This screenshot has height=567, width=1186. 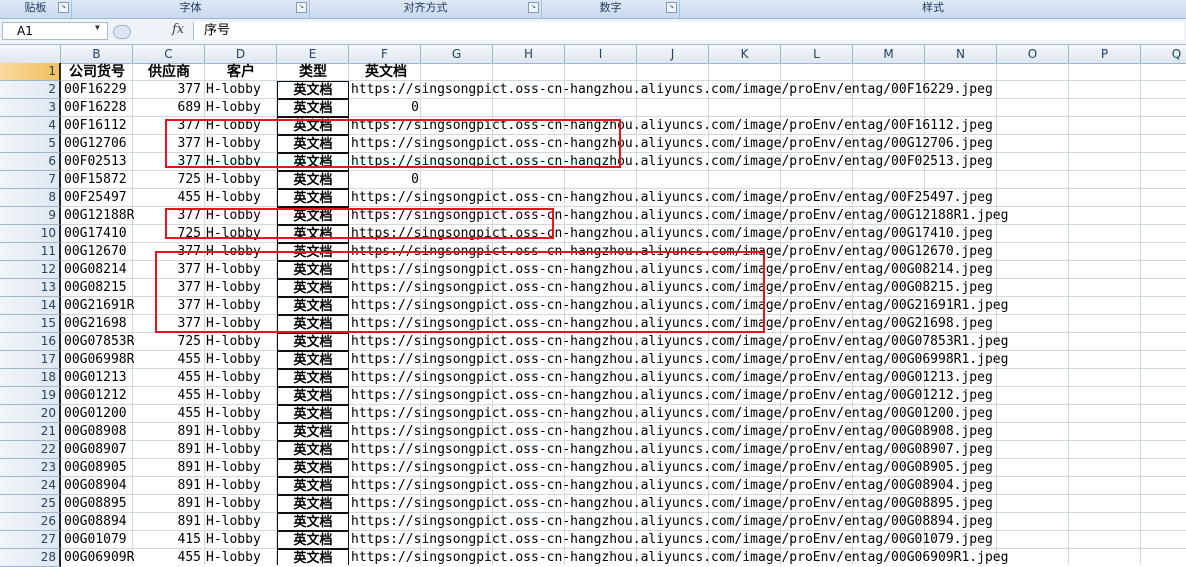 What do you see at coordinates (122, 32) in the screenshot?
I see `formula-bar-resize-handle` at bounding box center [122, 32].